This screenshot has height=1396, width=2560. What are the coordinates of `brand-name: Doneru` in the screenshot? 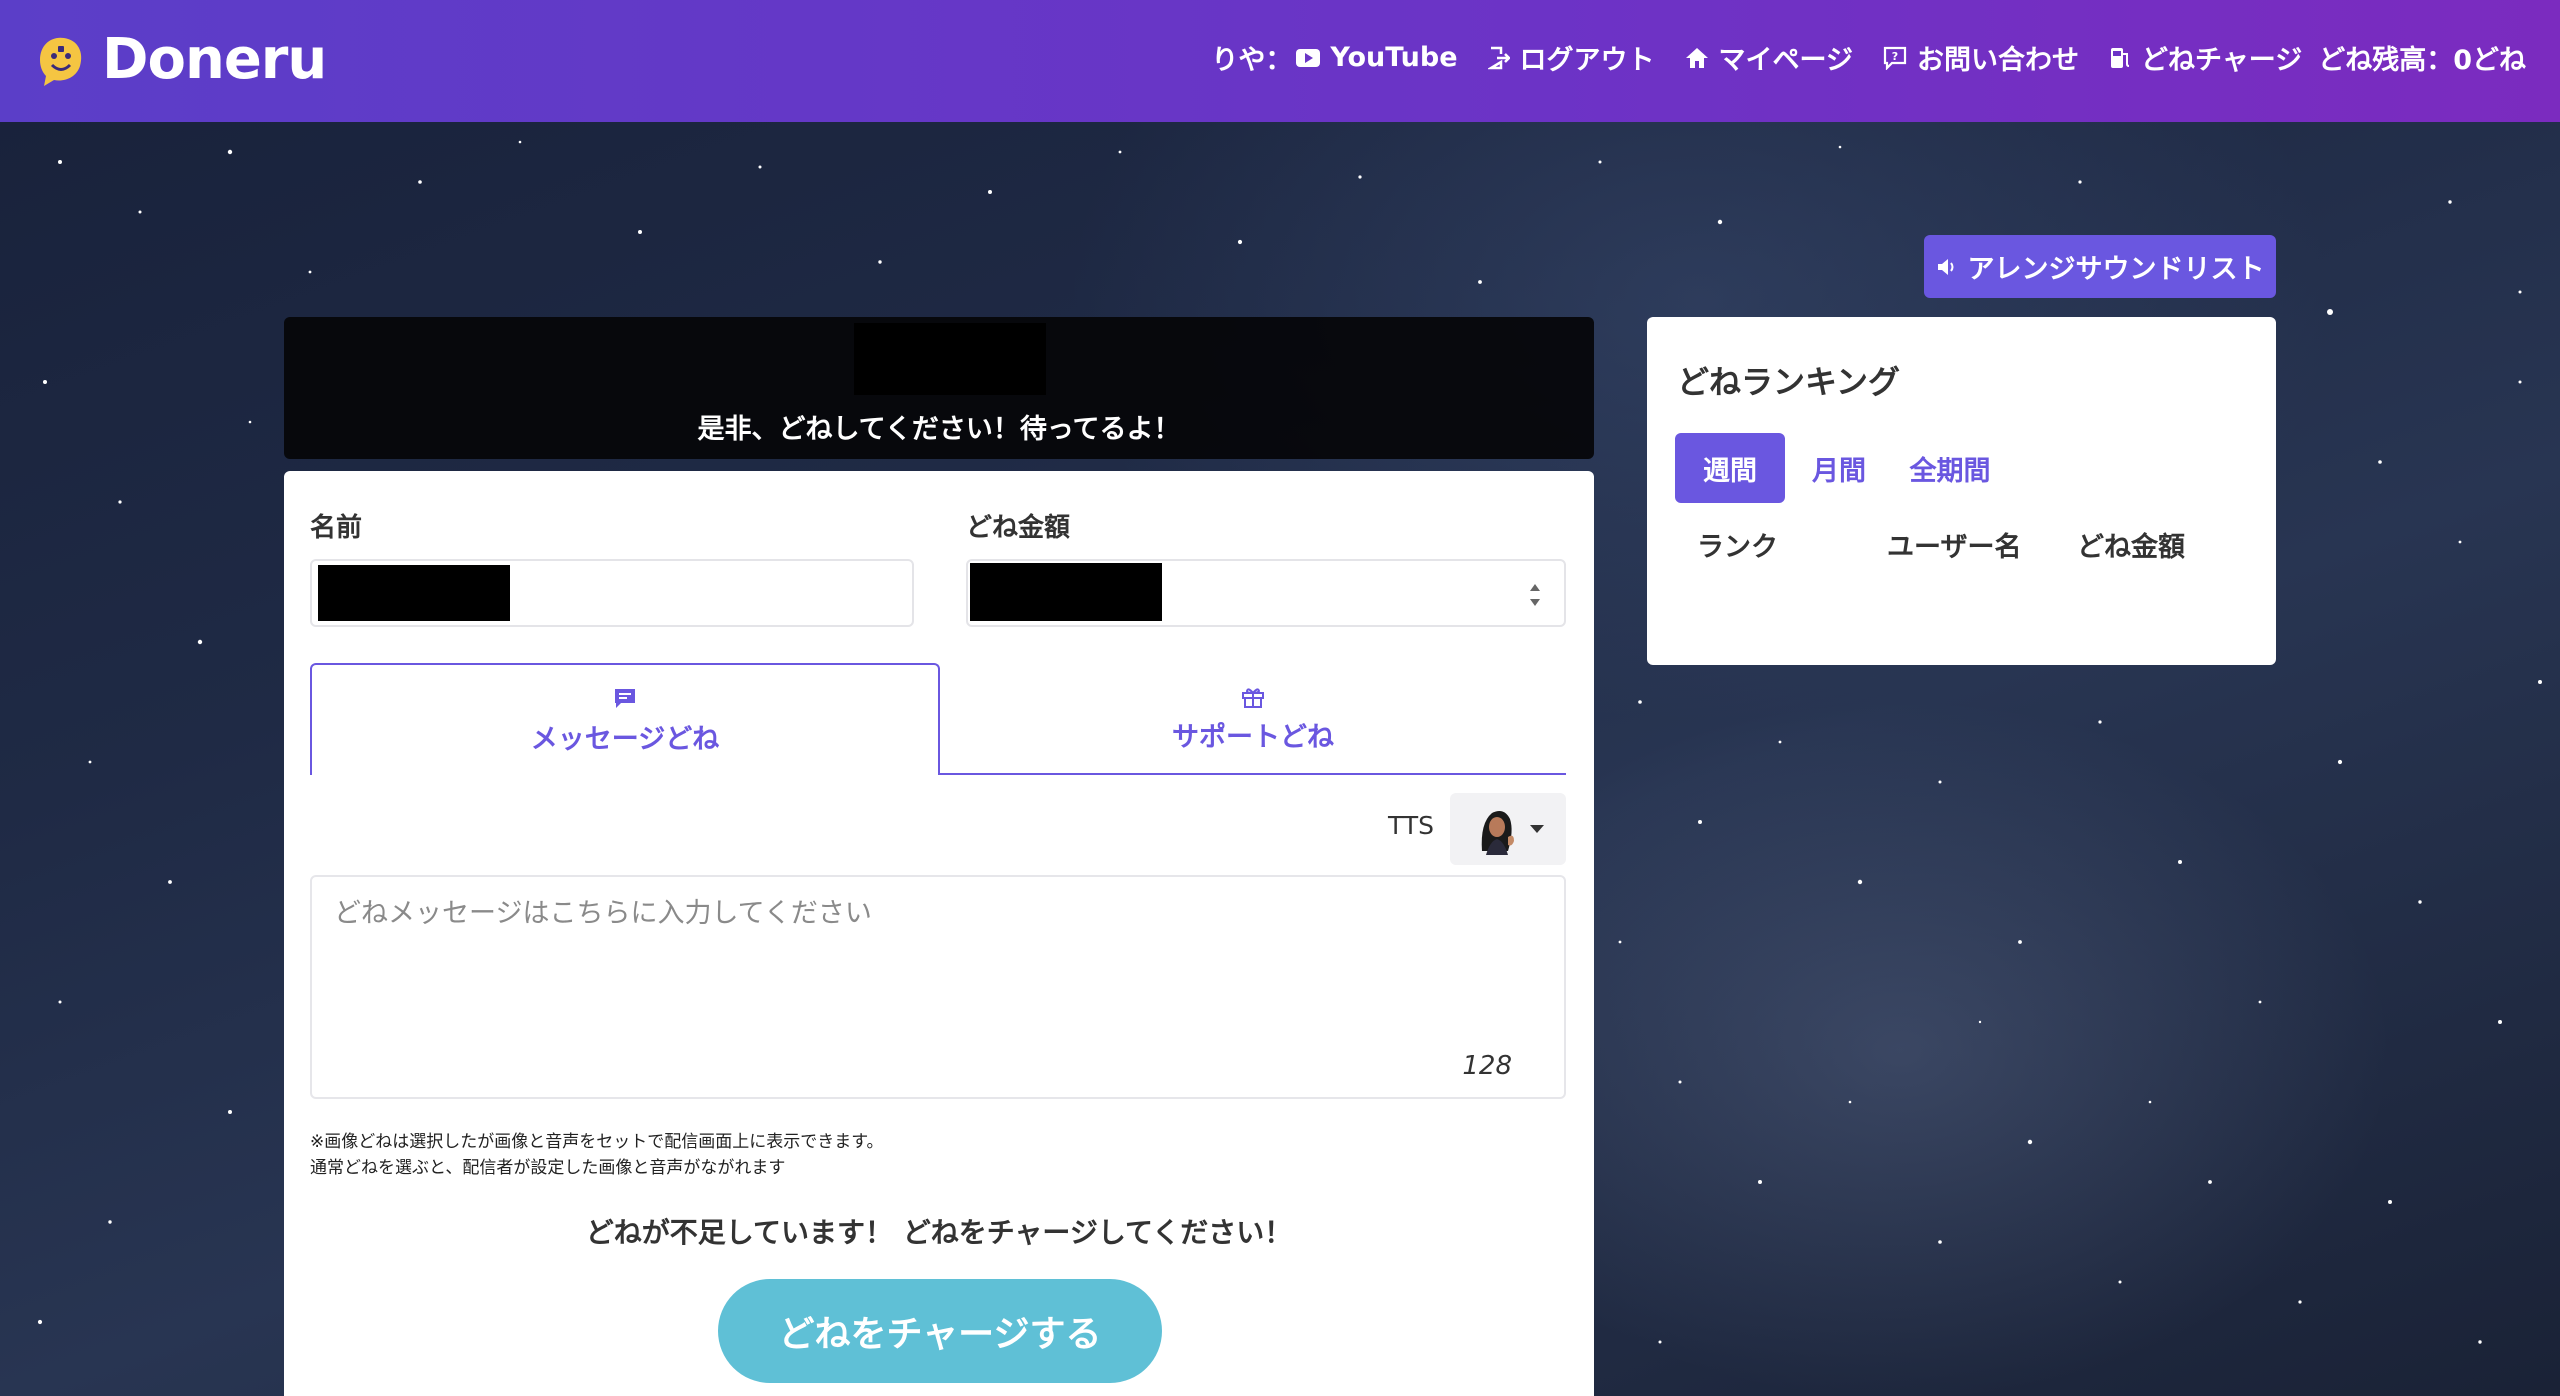 It's located at (214, 59).